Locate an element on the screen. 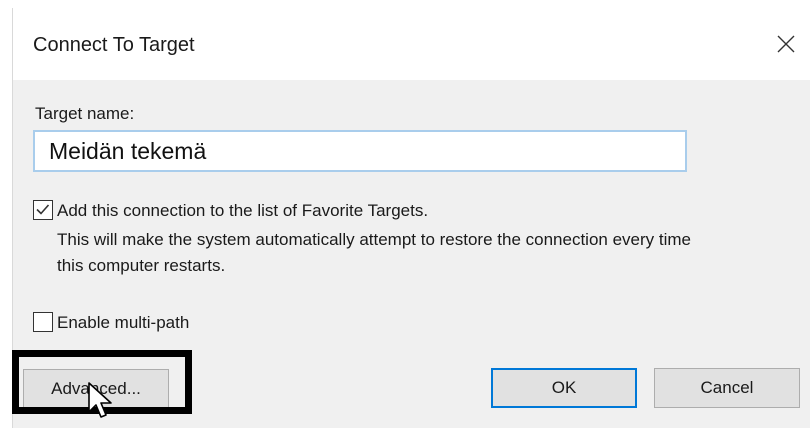  multipath-label: Enable multi-path is located at coordinates (123, 323).